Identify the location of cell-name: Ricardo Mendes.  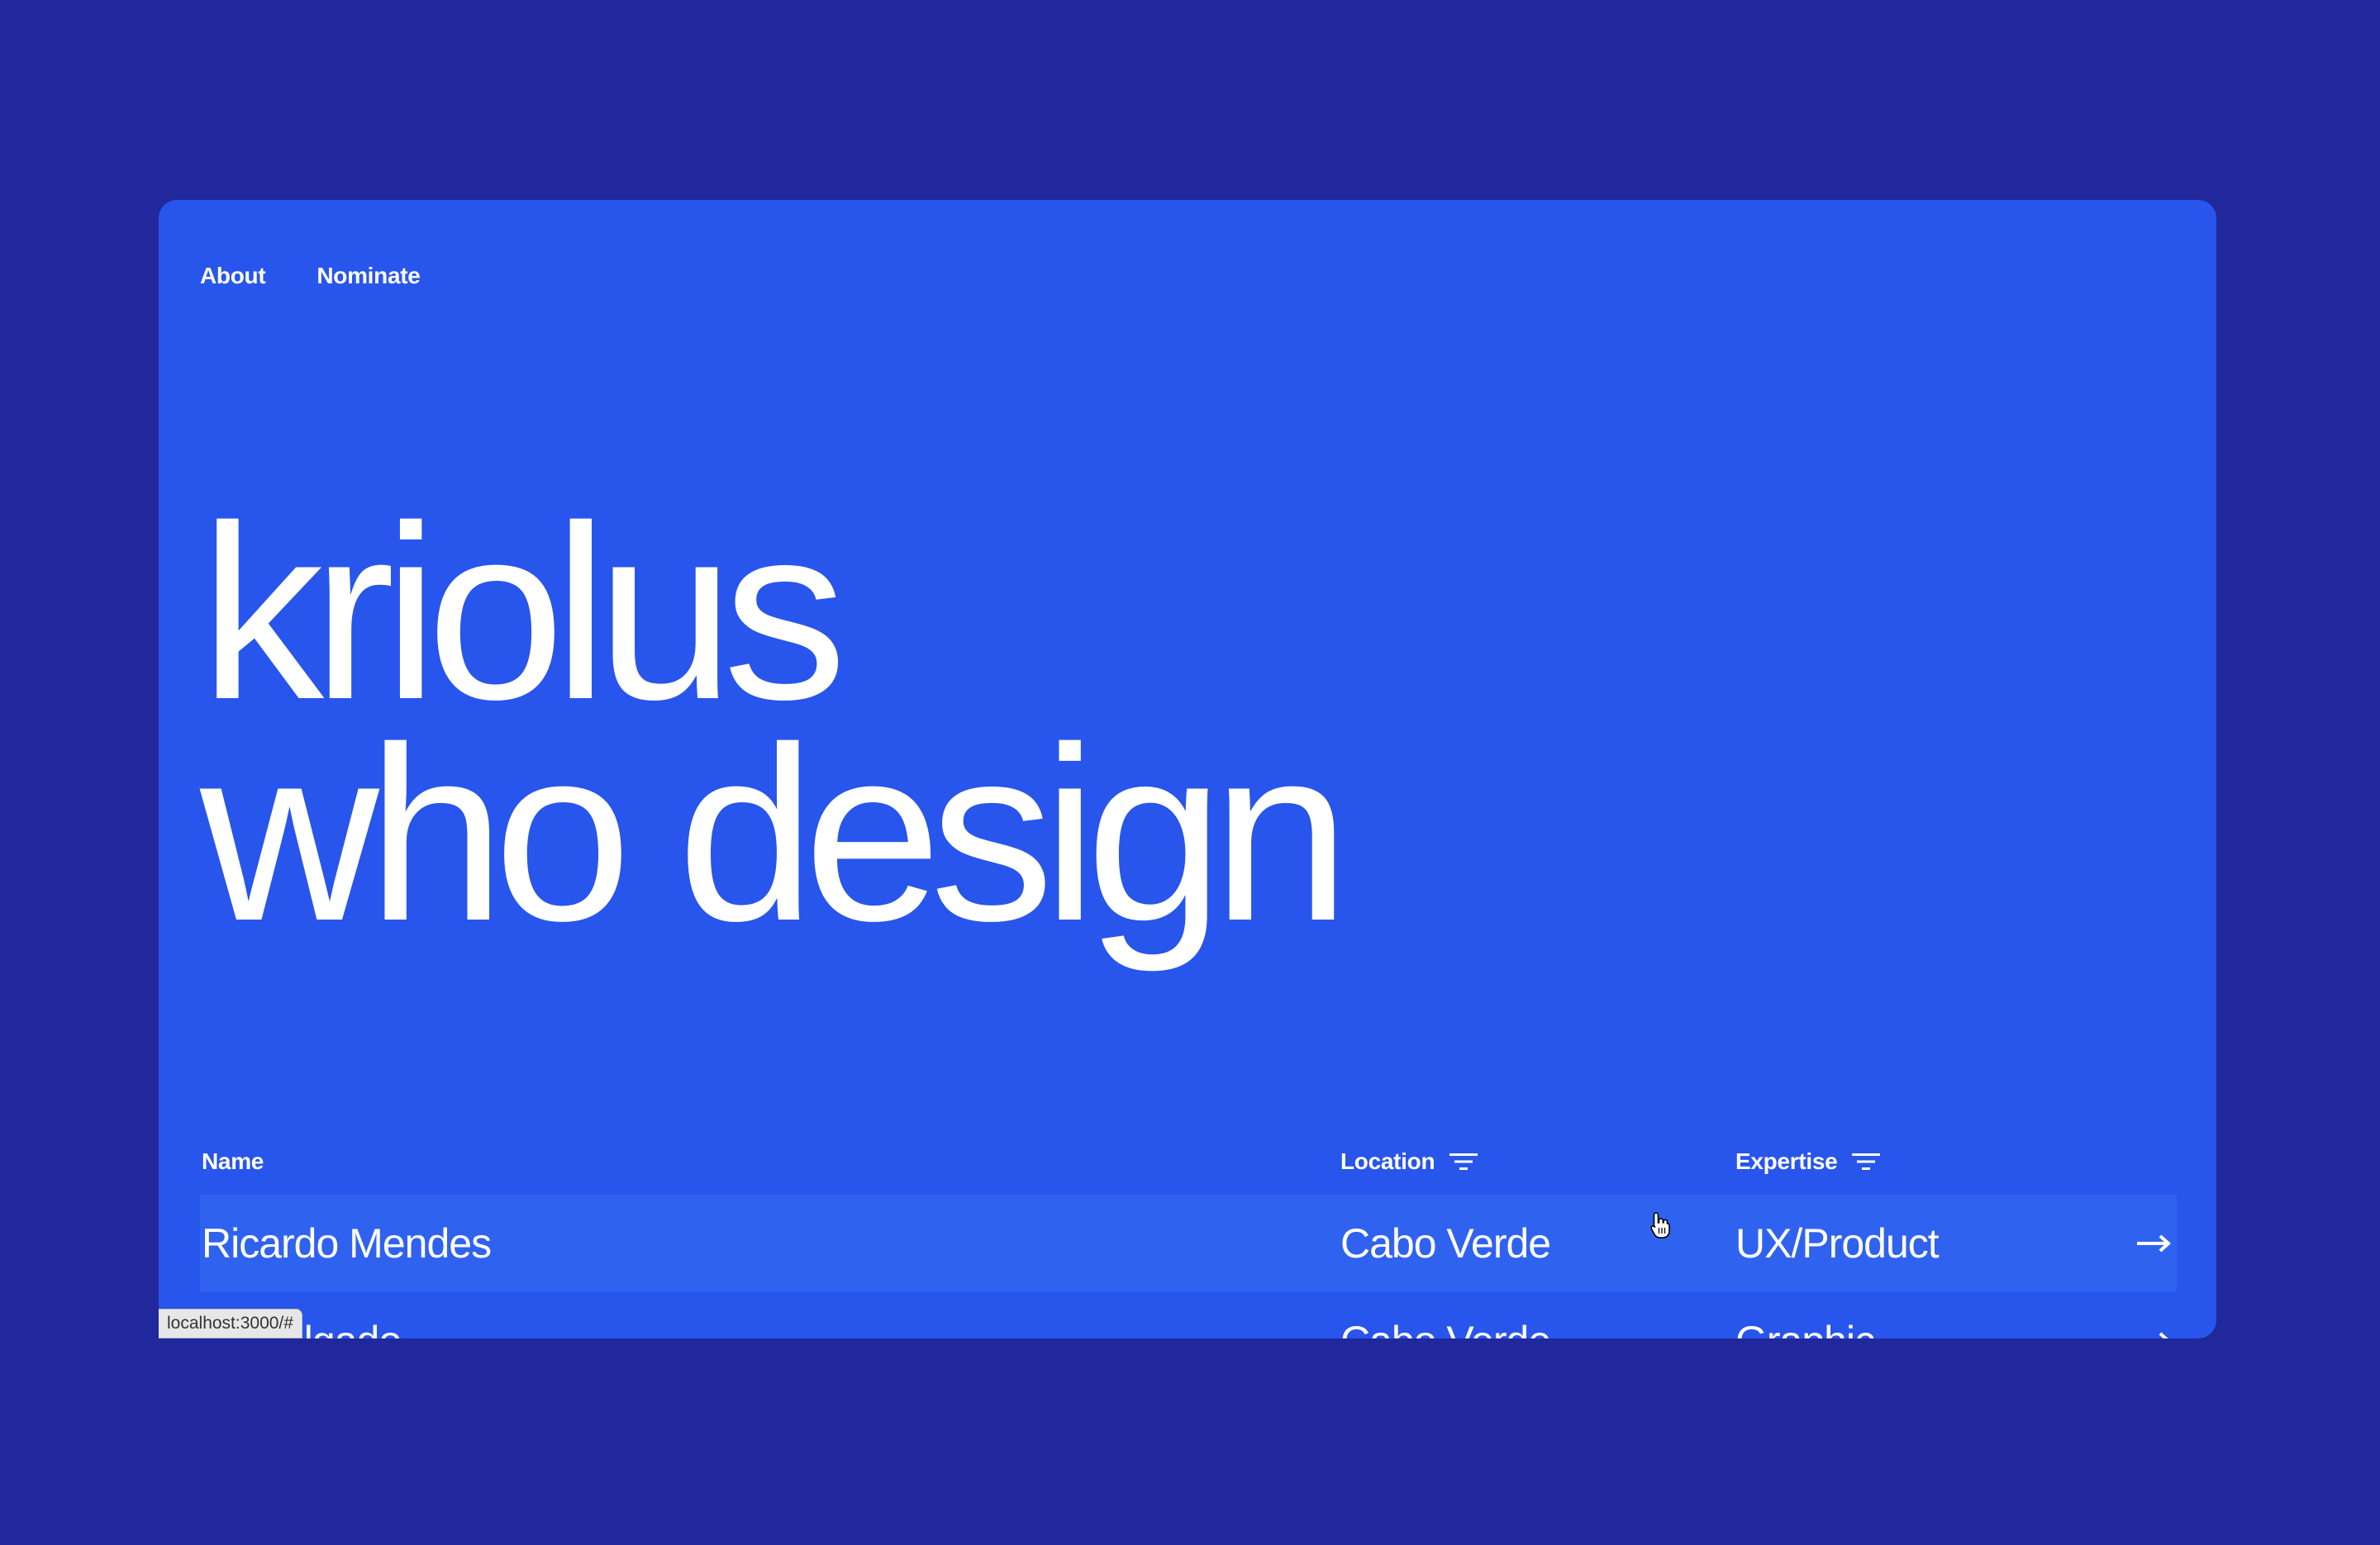
(347, 1243).